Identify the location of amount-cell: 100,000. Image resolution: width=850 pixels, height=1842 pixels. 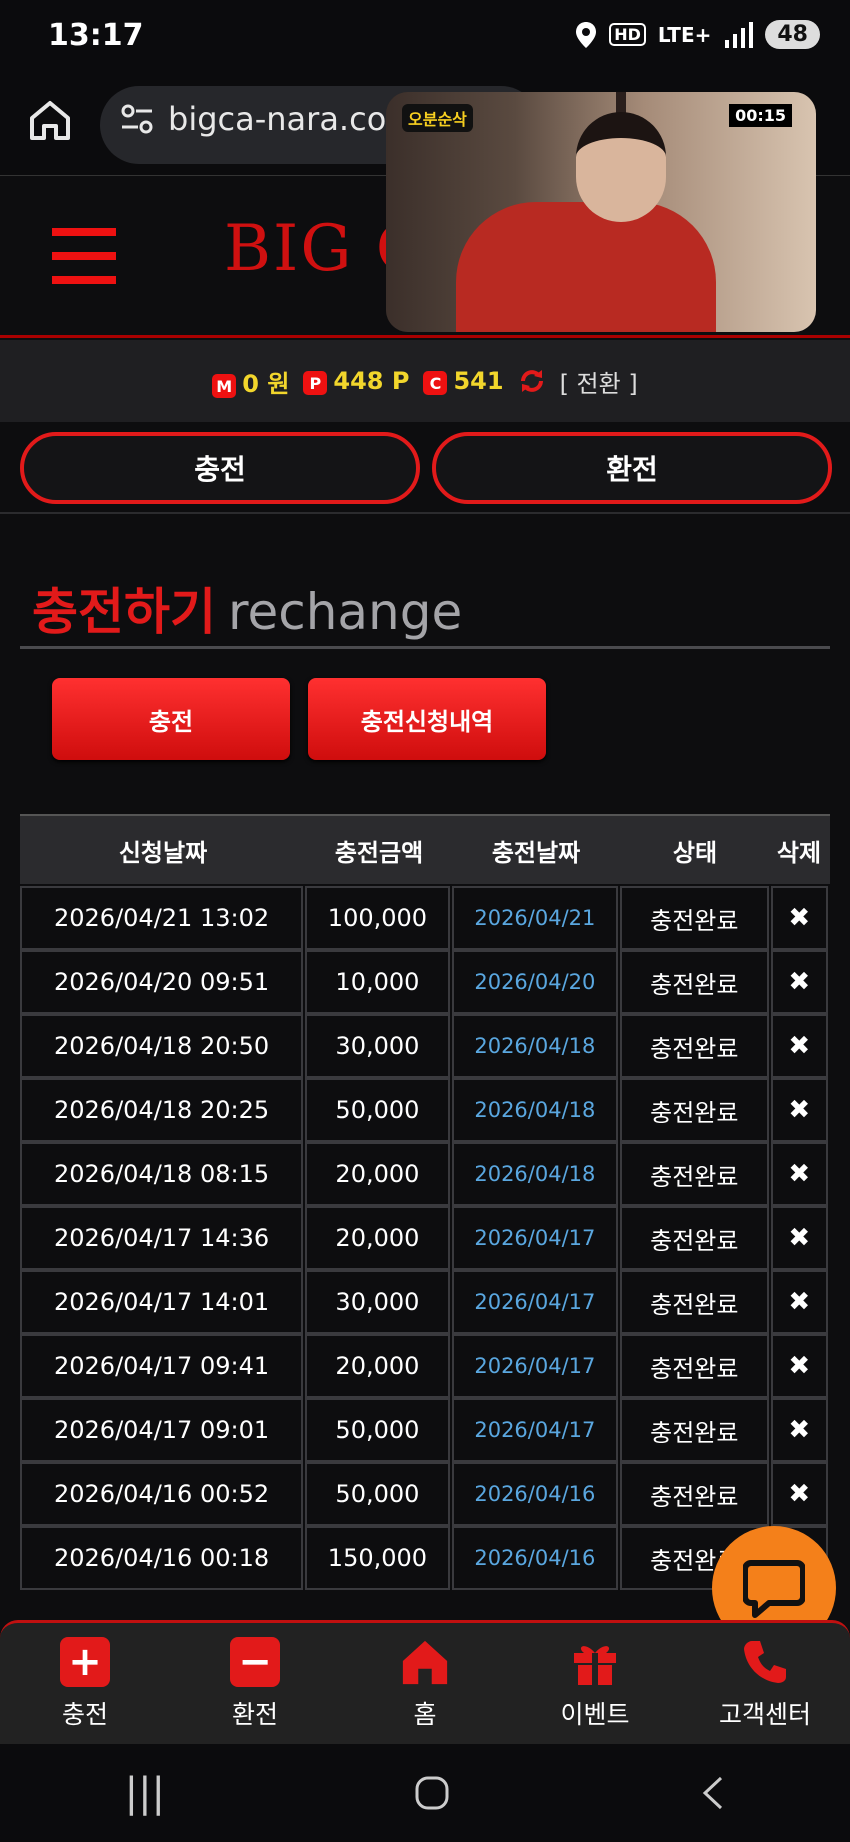
(377, 918).